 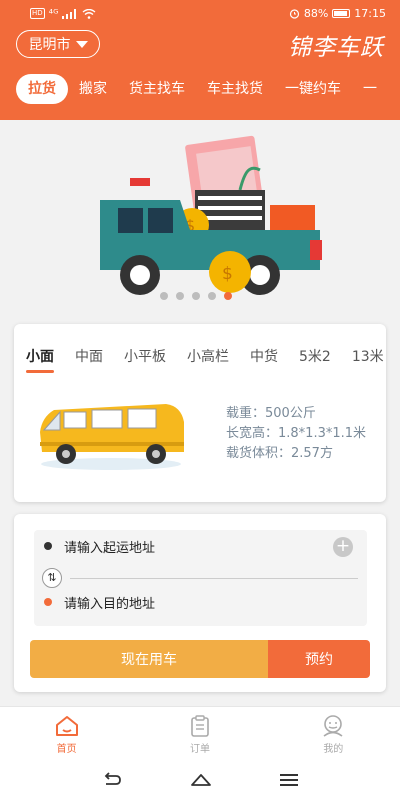 What do you see at coordinates (81, 44) in the screenshot?
I see `caret-down-icon` at bounding box center [81, 44].